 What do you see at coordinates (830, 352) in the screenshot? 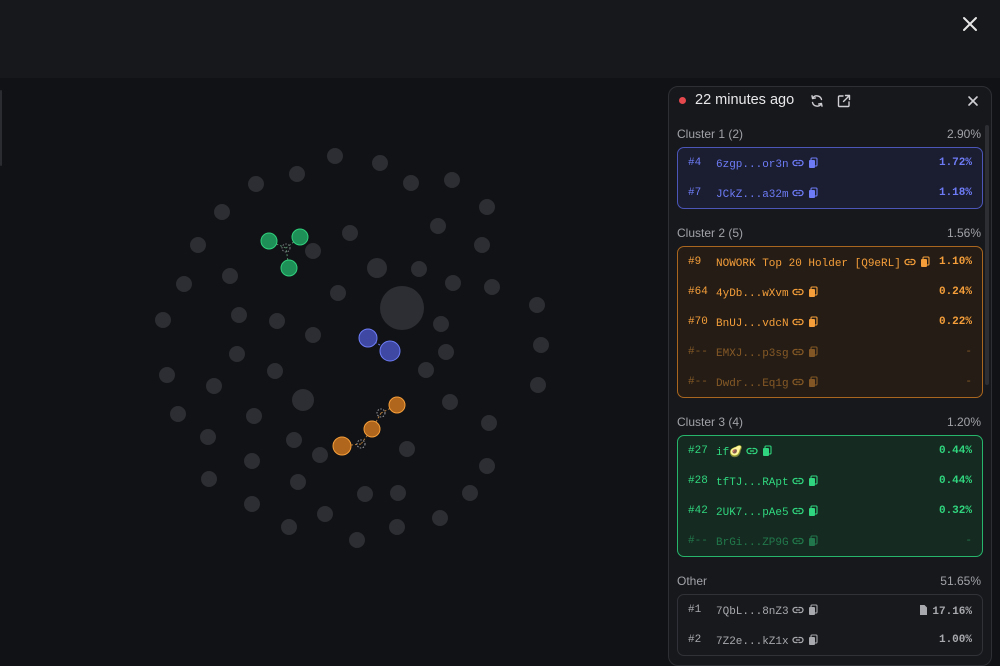
I see `holder-row: #-- EMXJ...p3sg -` at bounding box center [830, 352].